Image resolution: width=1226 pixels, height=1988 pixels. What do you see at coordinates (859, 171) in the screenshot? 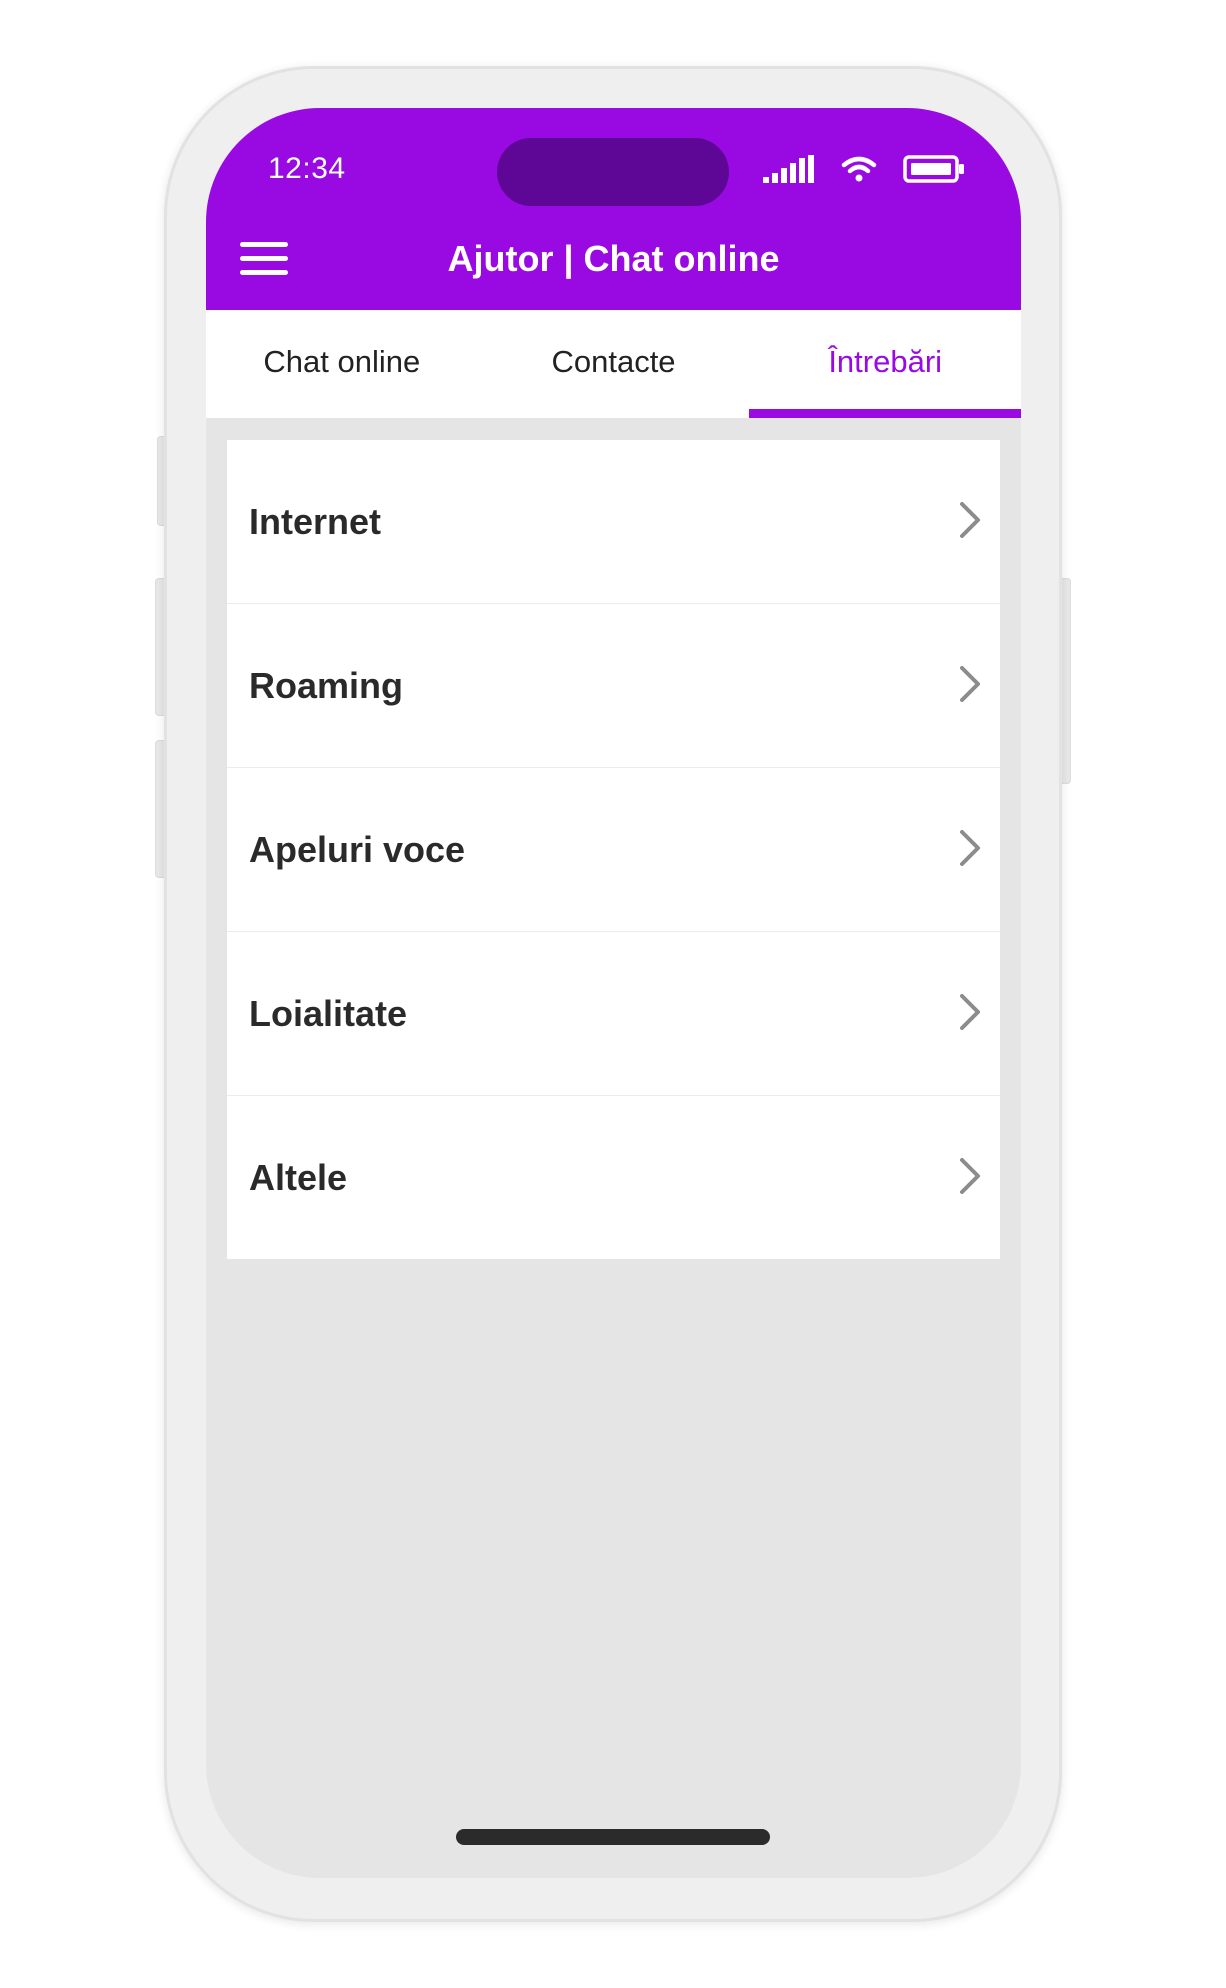
I see `wifi-icon` at bounding box center [859, 171].